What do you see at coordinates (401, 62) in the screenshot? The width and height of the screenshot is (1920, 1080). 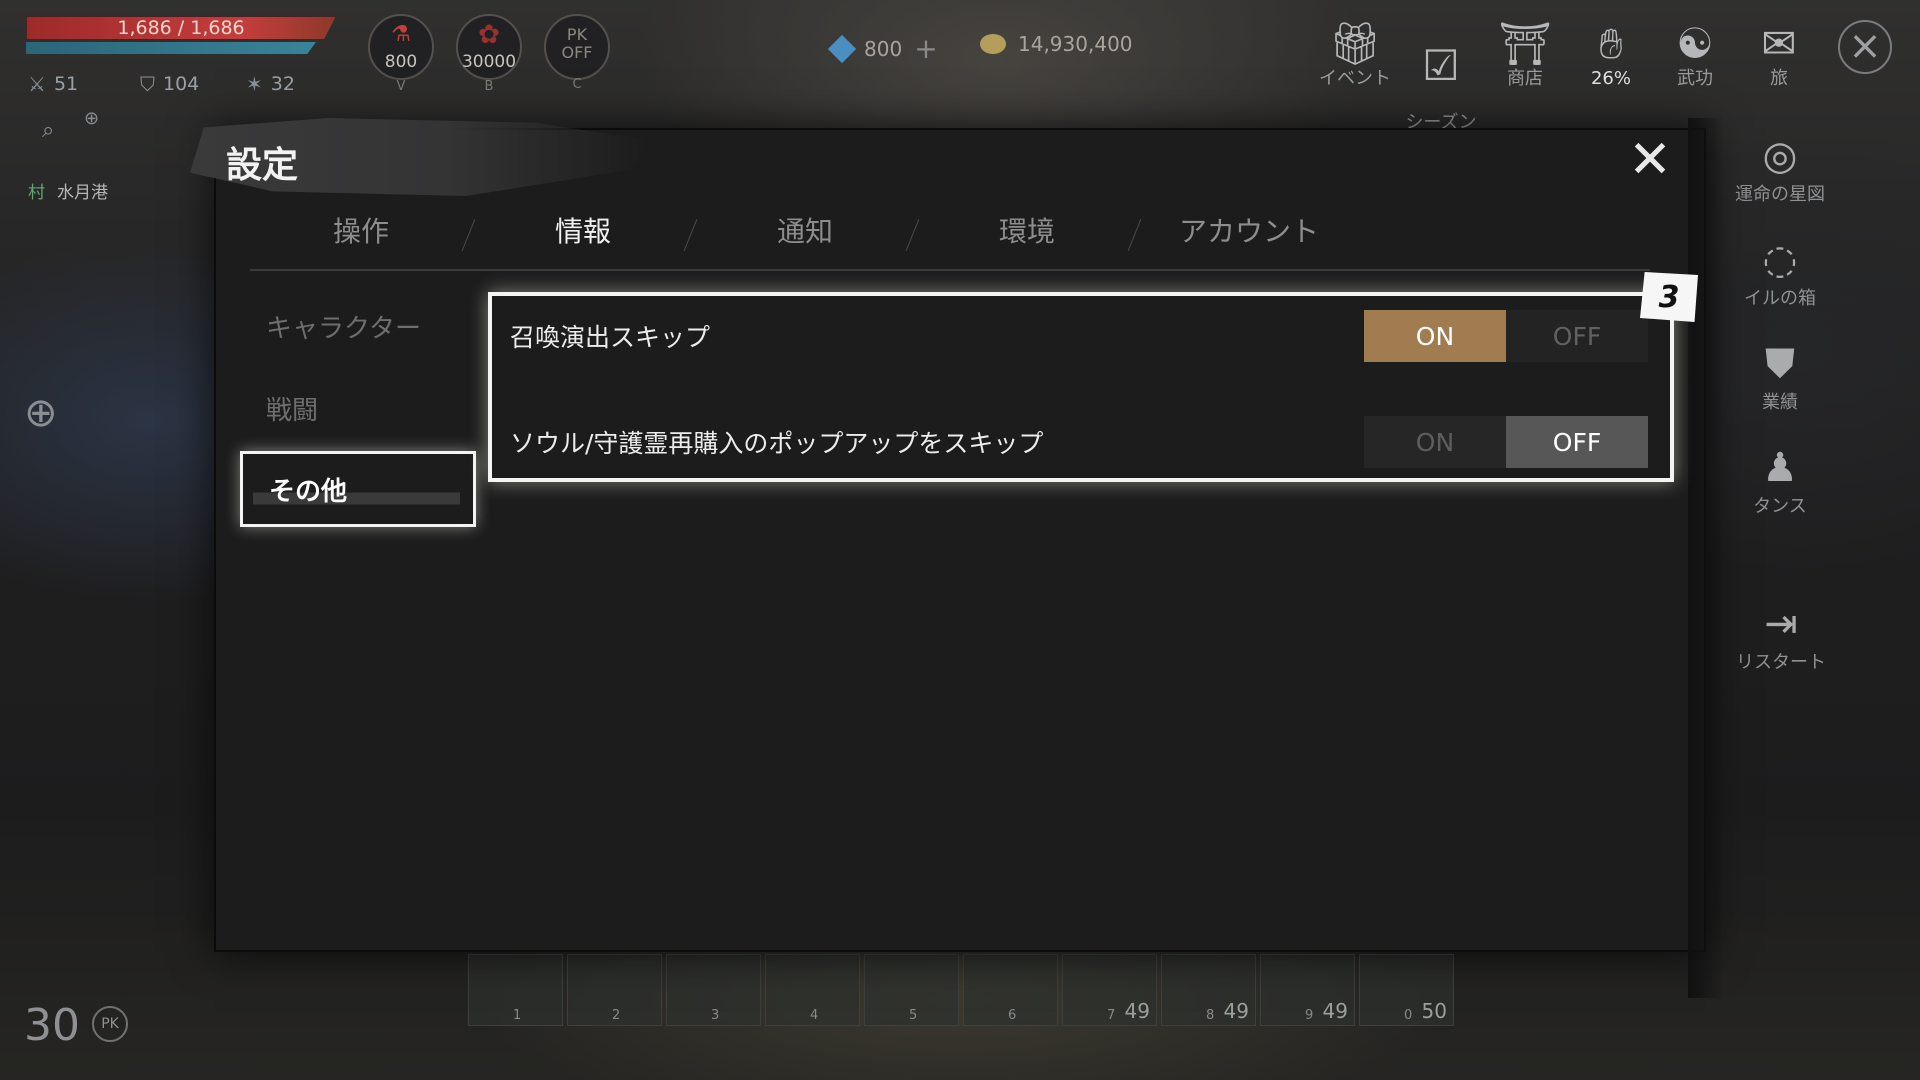 I see `potion-count: 800` at bounding box center [401, 62].